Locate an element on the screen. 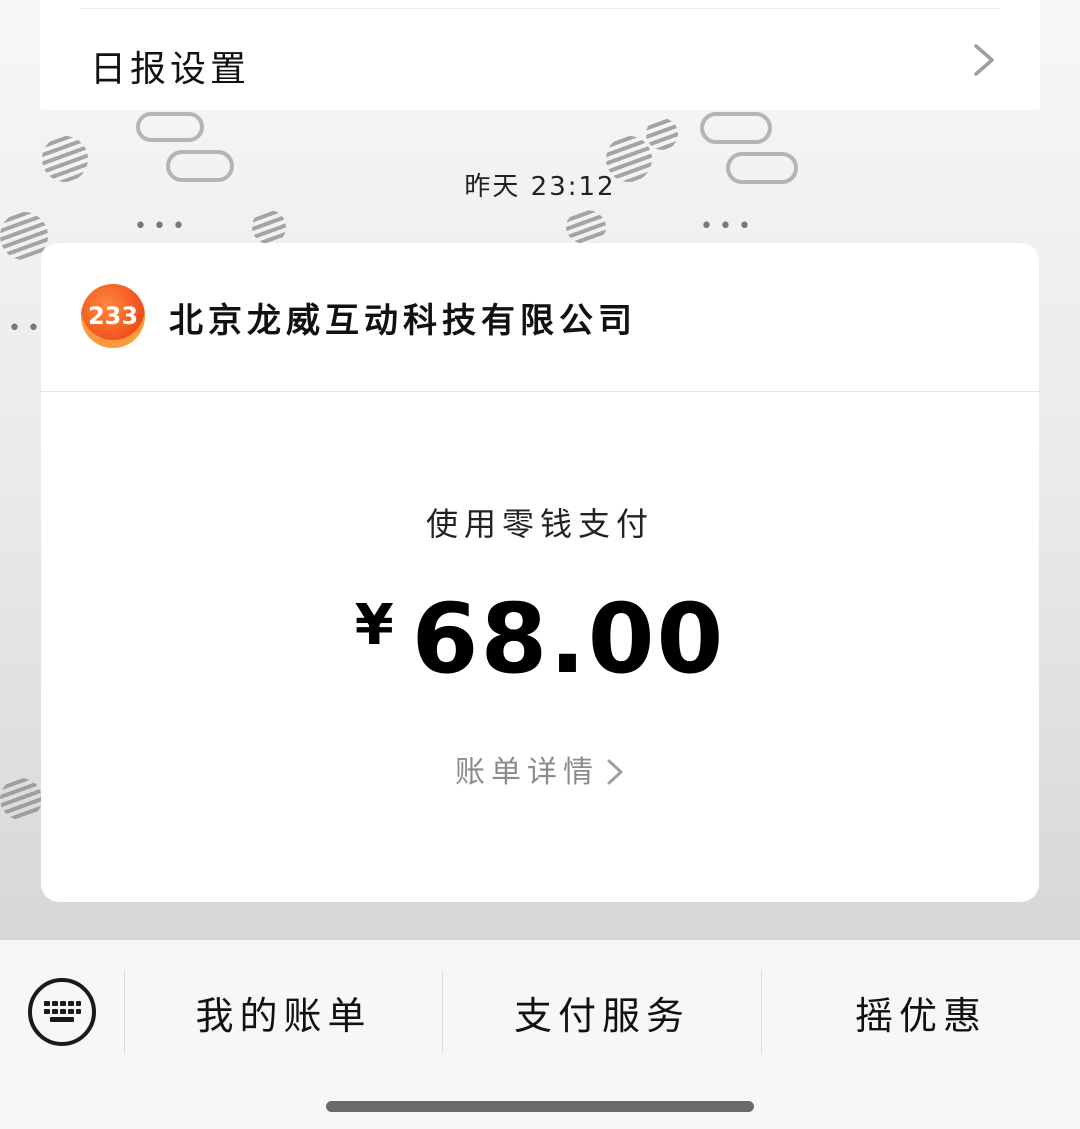 Image resolution: width=1080 pixels, height=1129 pixels. divider is located at coordinates (540, 8).